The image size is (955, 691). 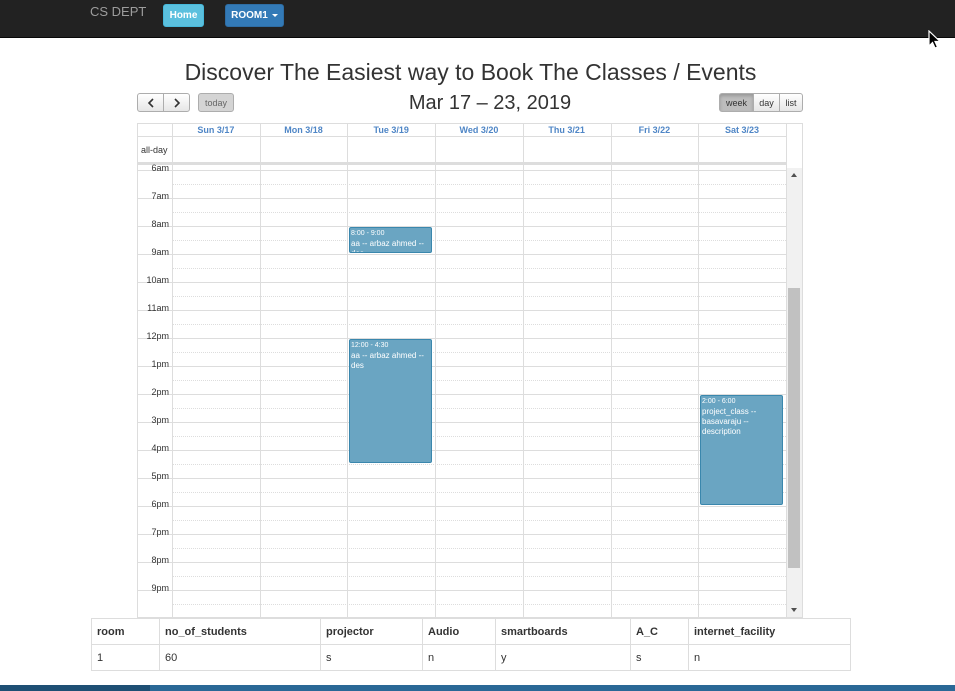 I want to click on calendar-event: 12:00 - 4:30 aa -- arbaz ahmed -- des, so click(x=390, y=401).